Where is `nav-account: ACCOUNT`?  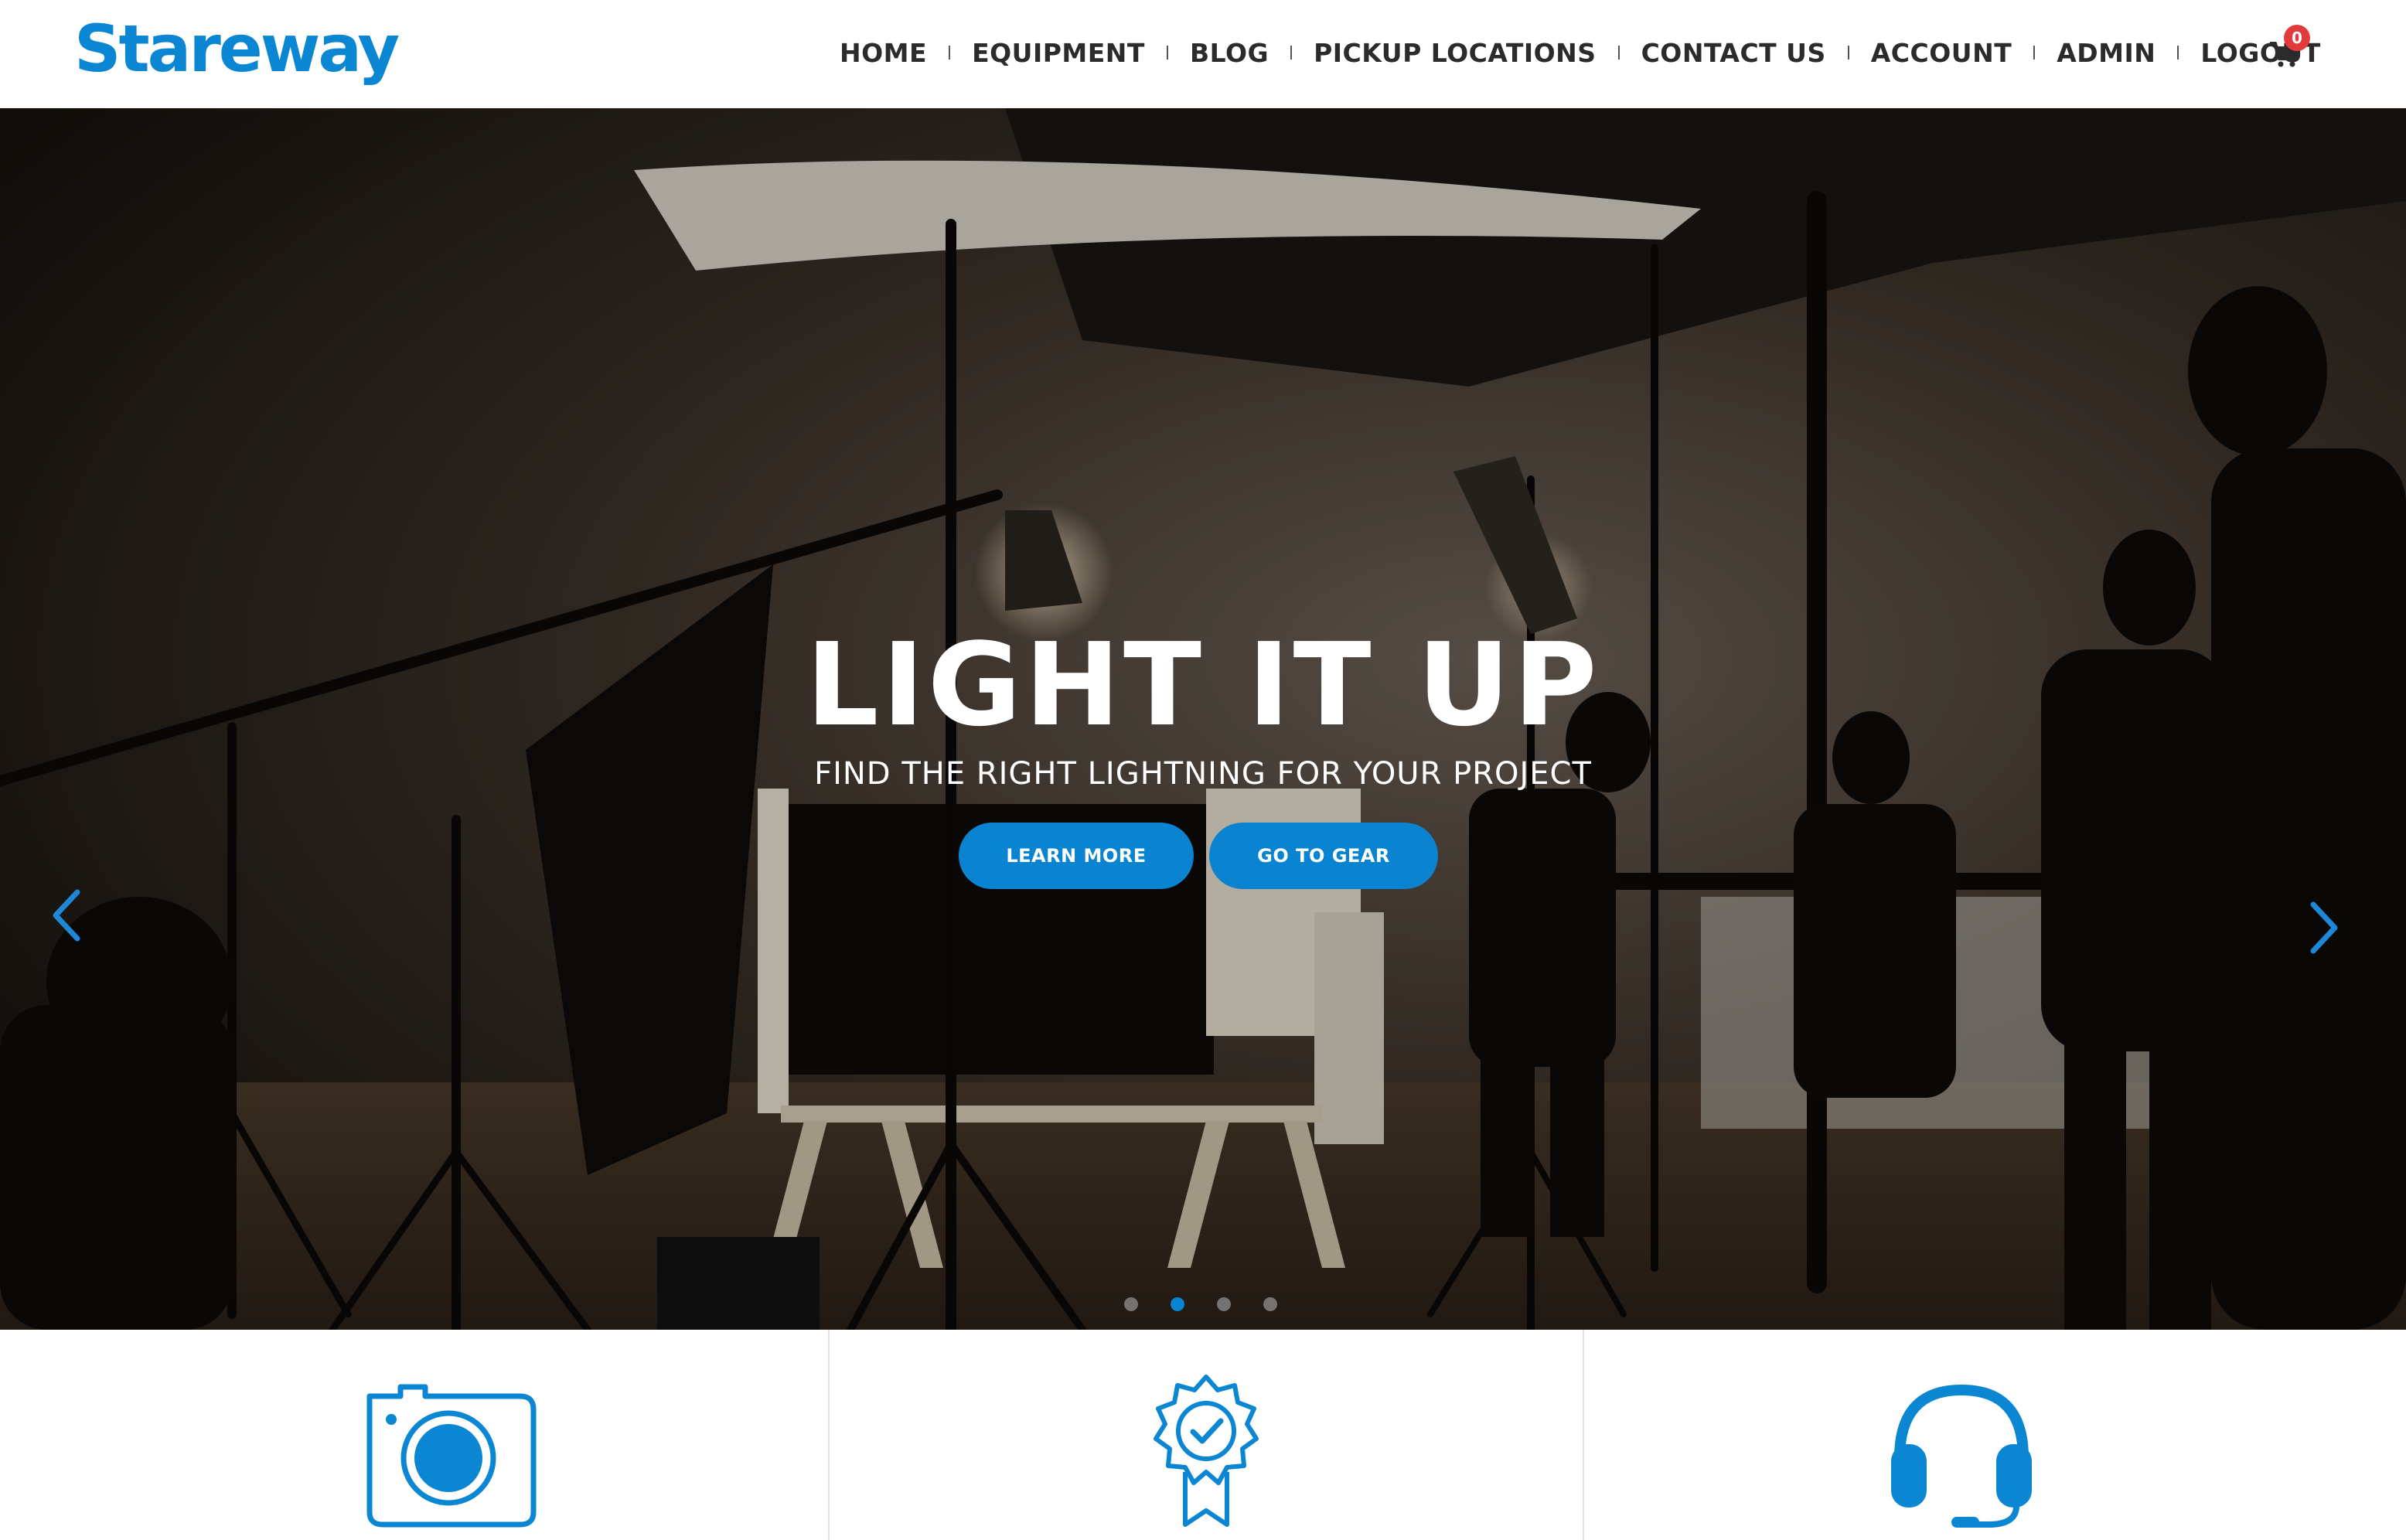 nav-account: ACCOUNT is located at coordinates (1941, 53).